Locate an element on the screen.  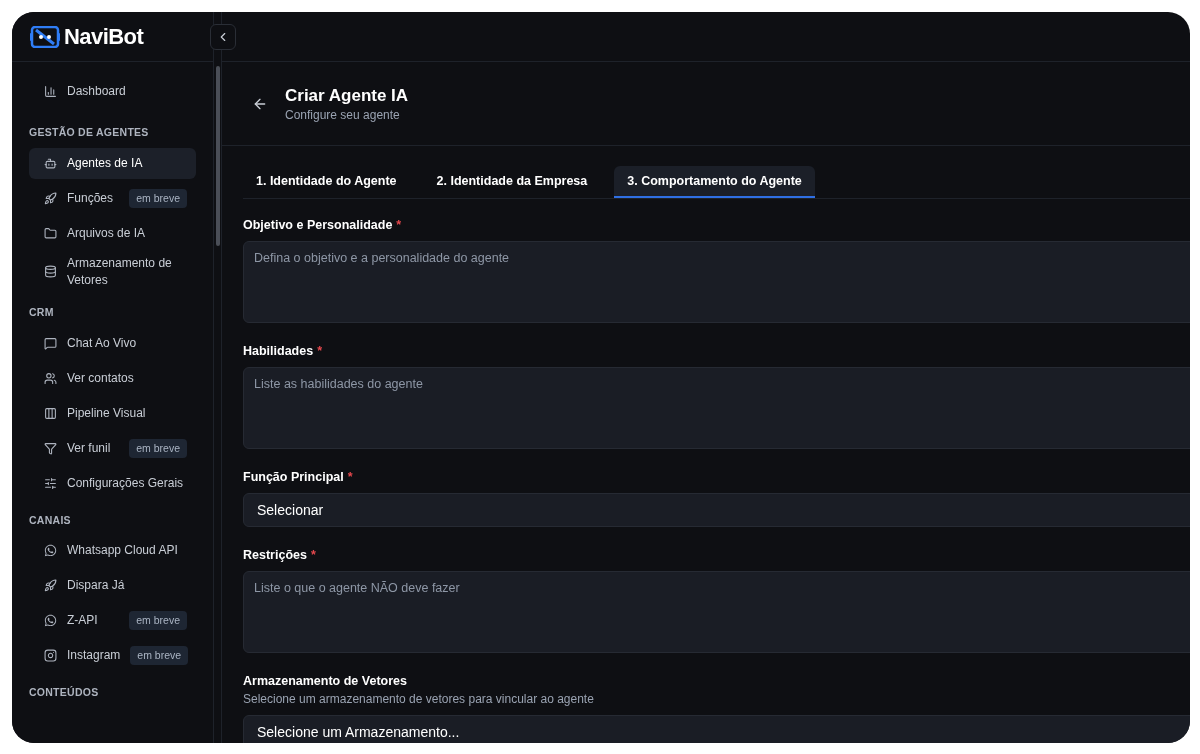
sidebar-item: Instagram em breve is located at coordinates (112, 656).